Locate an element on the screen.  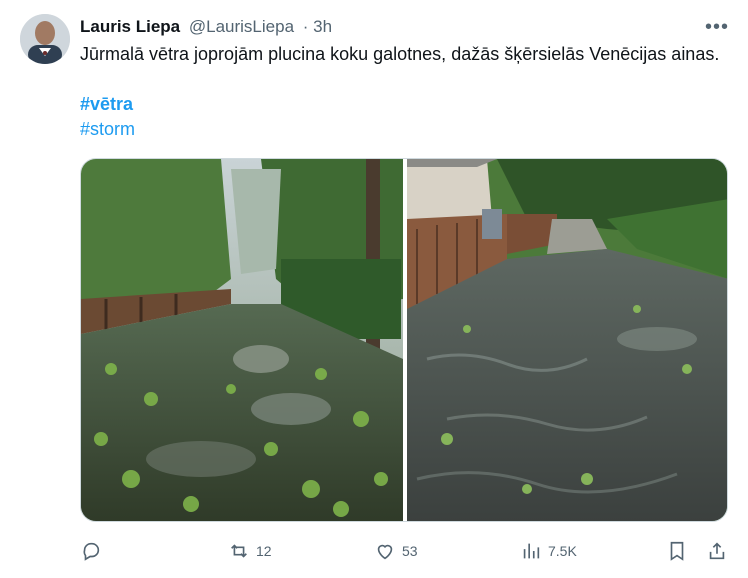
author-avatar is located at coordinates (45, 39).